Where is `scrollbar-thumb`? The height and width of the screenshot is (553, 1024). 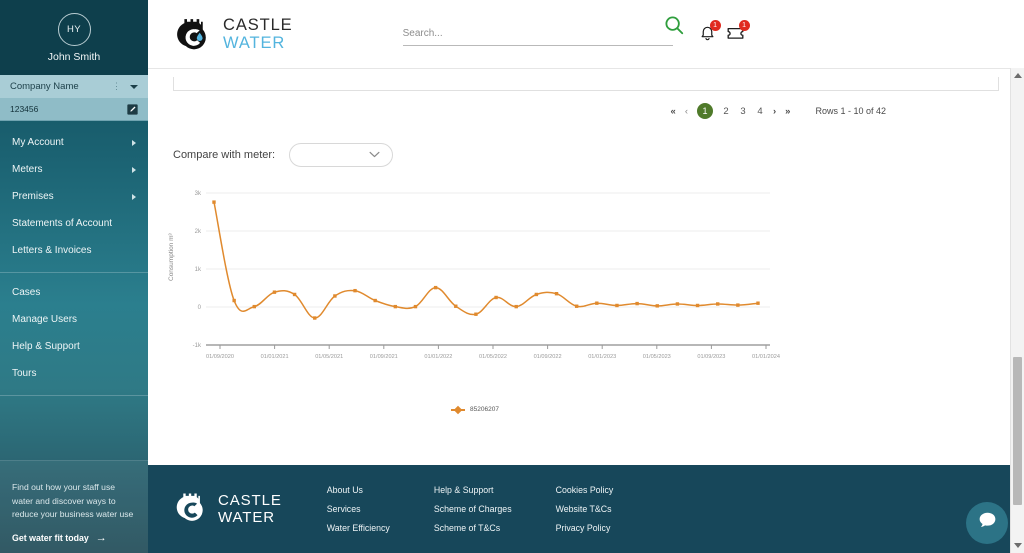 scrollbar-thumb is located at coordinates (1017, 431).